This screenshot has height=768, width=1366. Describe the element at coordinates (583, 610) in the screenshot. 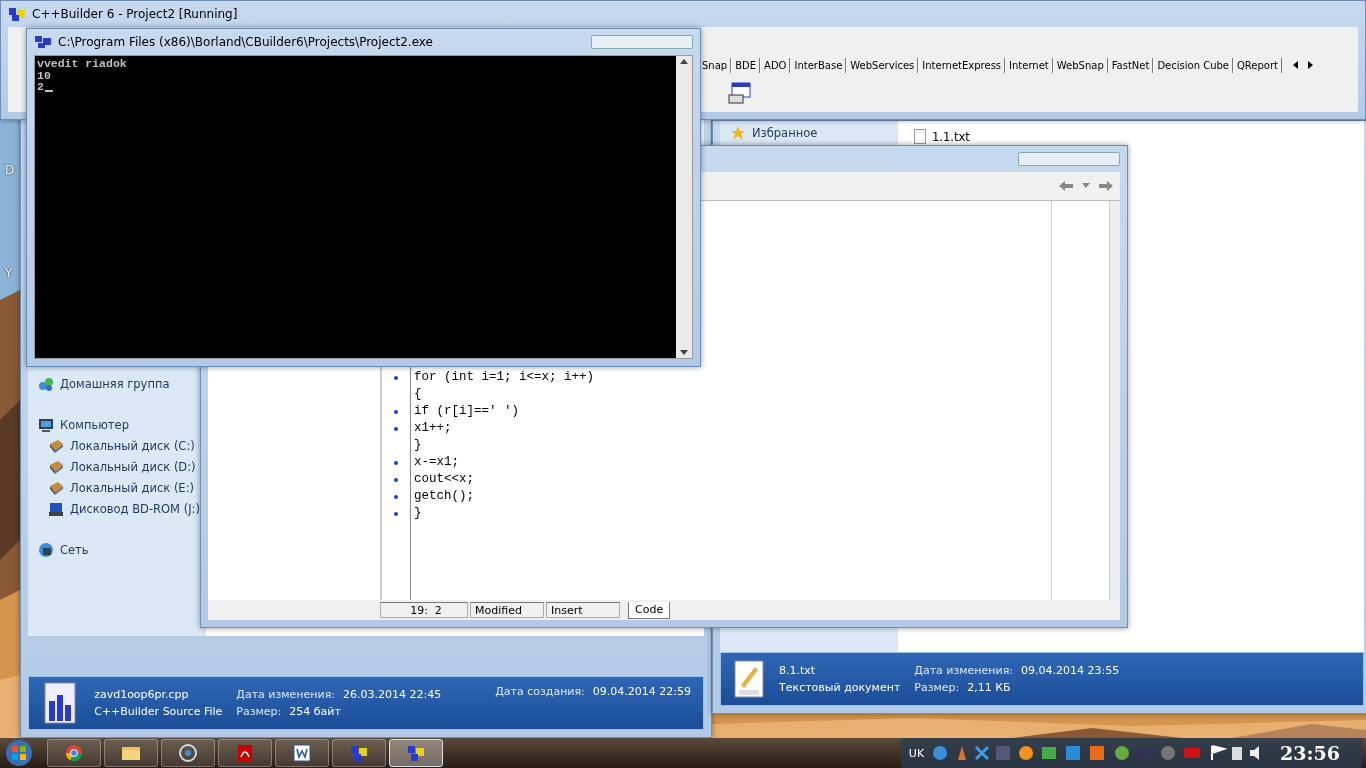

I see `insert-mode-status: Insert` at that location.